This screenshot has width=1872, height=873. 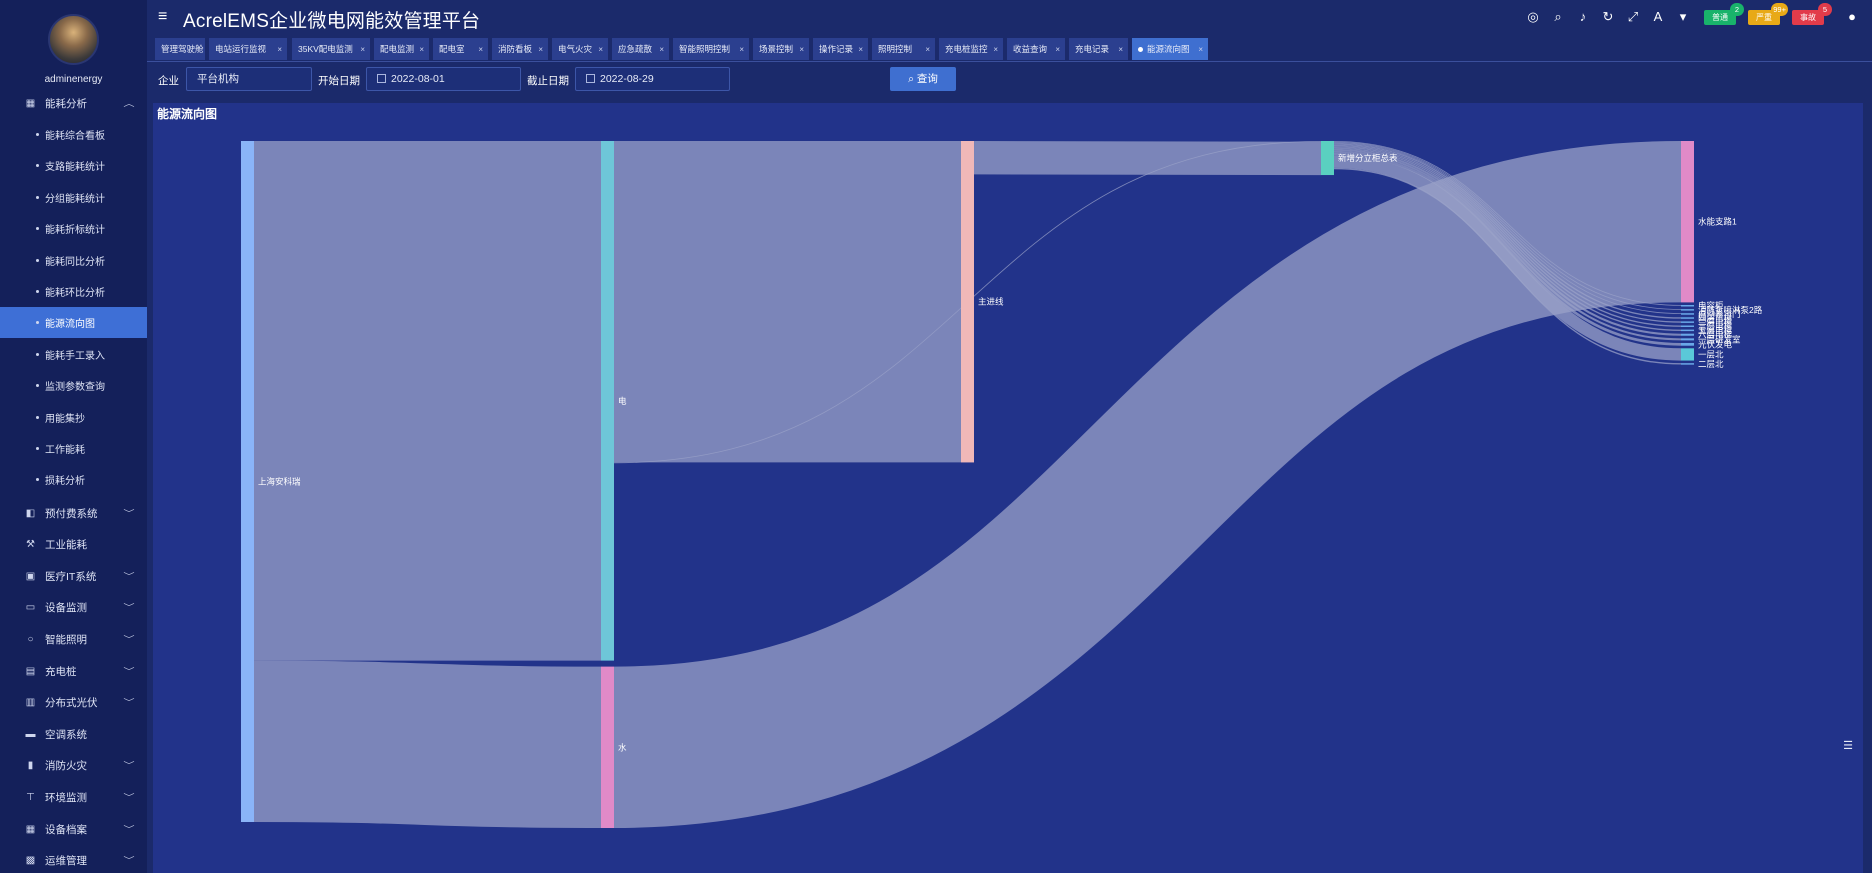 What do you see at coordinates (1608, 17) in the screenshot?
I see `refresh-icon: ↻` at bounding box center [1608, 17].